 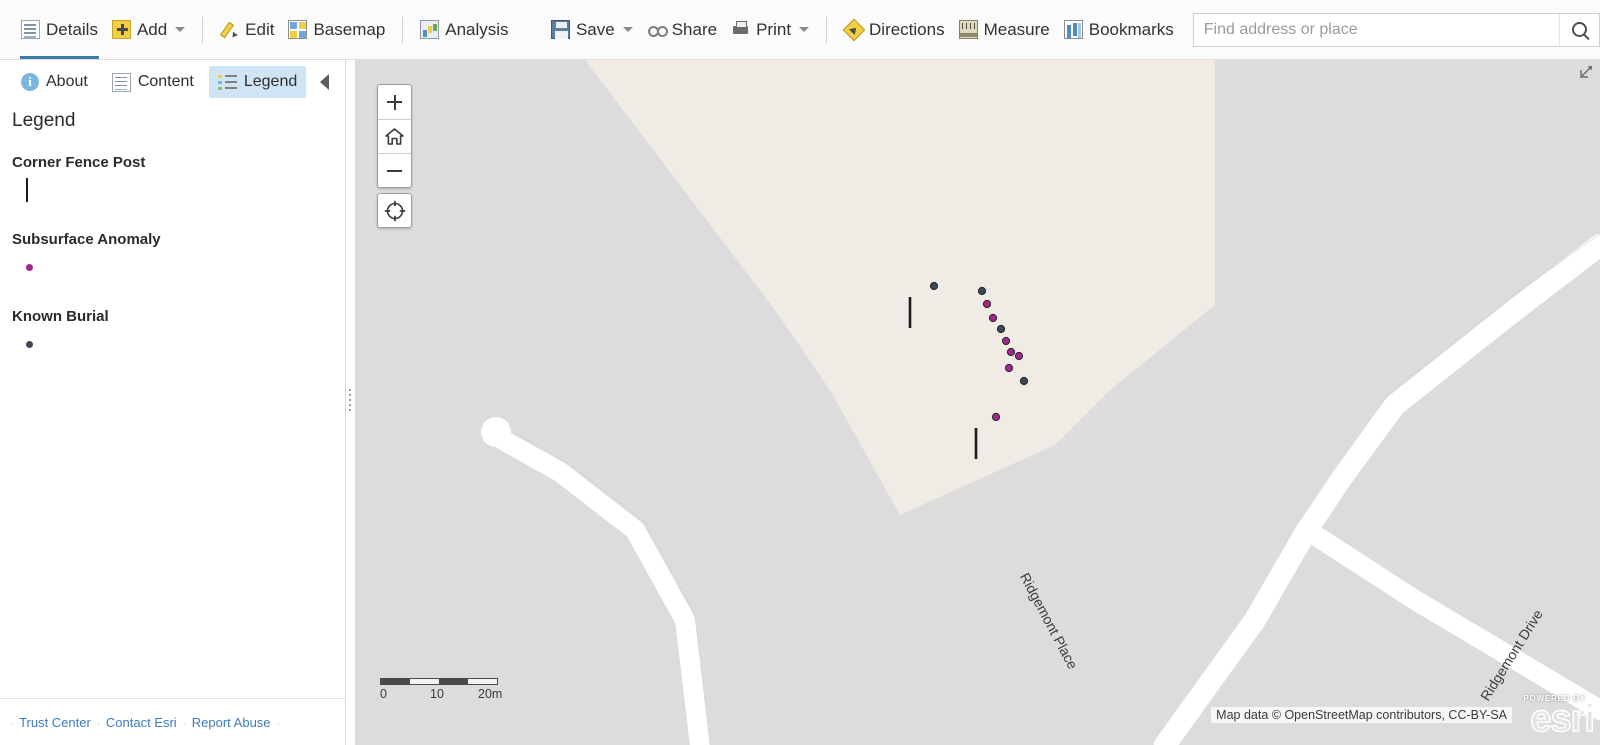 What do you see at coordinates (227, 82) in the screenshot?
I see `legend-icon` at bounding box center [227, 82].